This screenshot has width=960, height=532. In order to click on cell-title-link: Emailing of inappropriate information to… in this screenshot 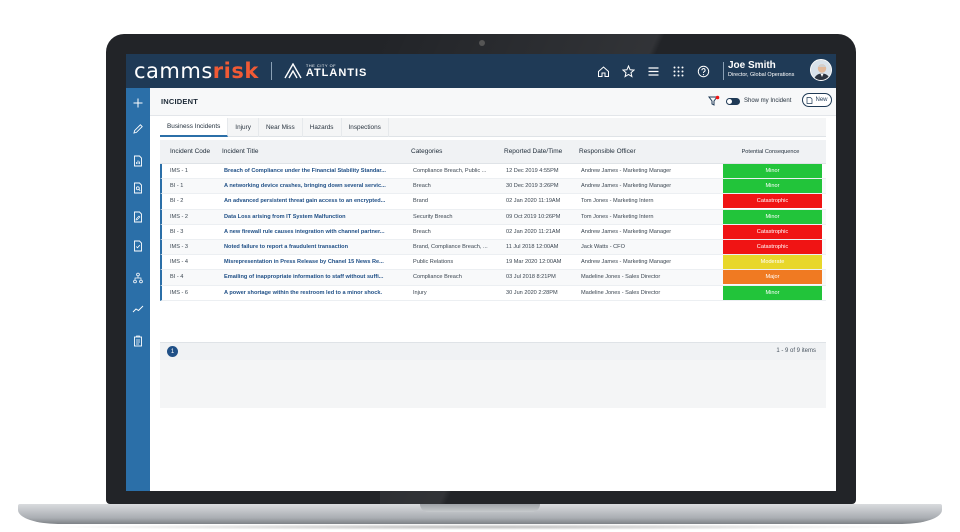, I will do `click(318, 277)`.